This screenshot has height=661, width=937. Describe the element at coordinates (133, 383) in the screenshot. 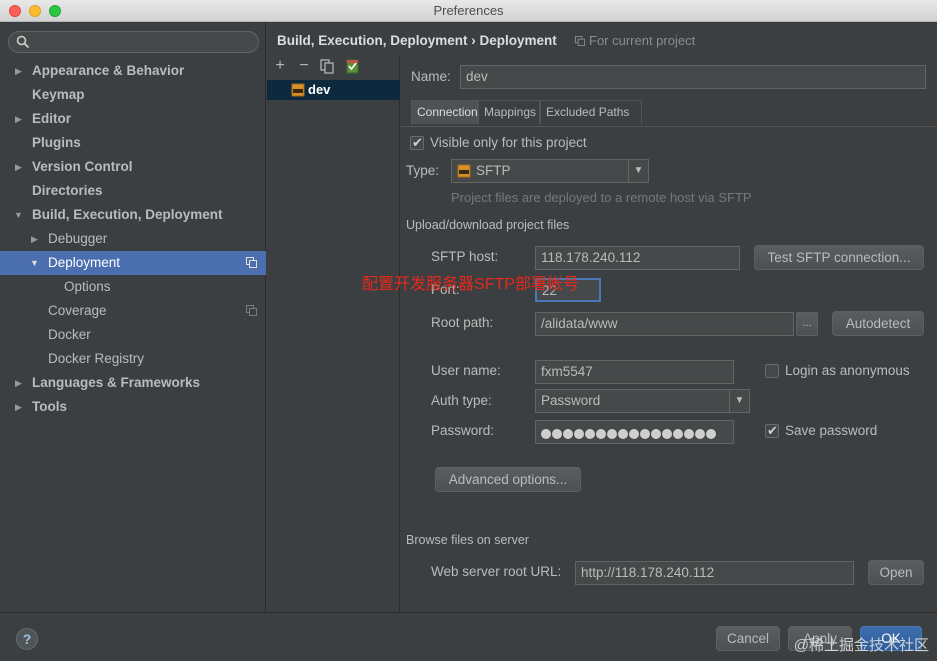

I see `sidebar-item-languages-frameworks: ▶ Languages & Frameworks` at that location.